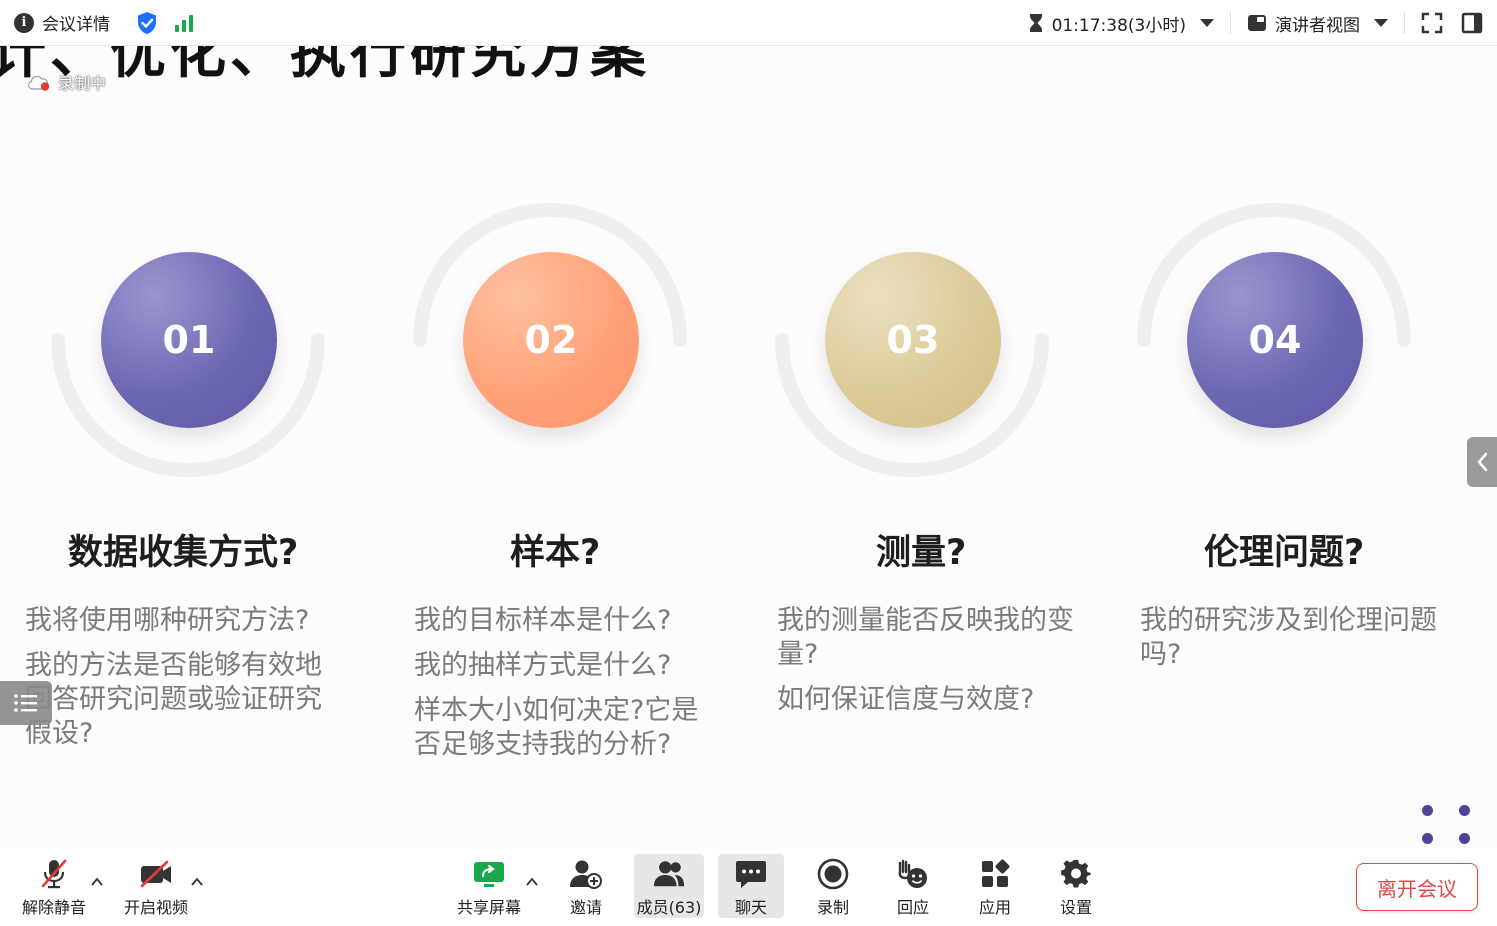  What do you see at coordinates (155, 874) in the screenshot?
I see `video-off-icon` at bounding box center [155, 874].